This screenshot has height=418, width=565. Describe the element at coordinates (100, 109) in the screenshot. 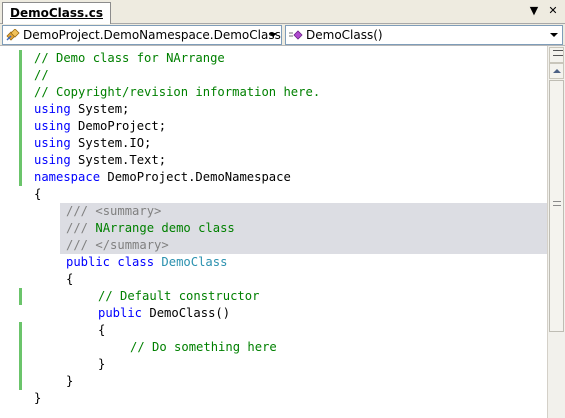

I see `code-token: System;` at that location.